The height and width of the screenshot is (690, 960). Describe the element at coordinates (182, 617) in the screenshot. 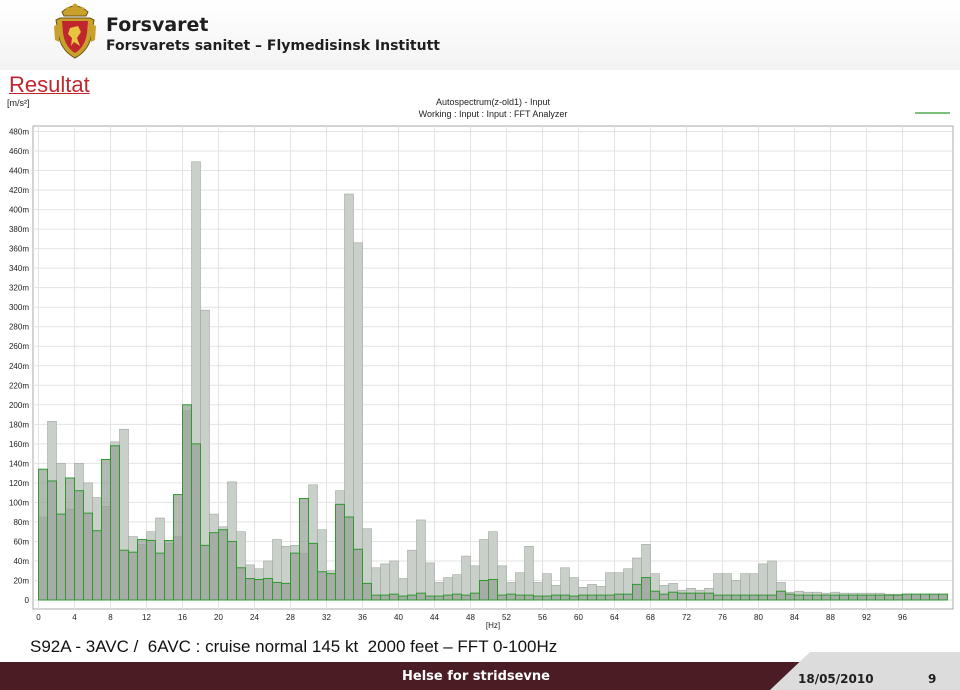

I see `x-tick-label: 16` at that location.